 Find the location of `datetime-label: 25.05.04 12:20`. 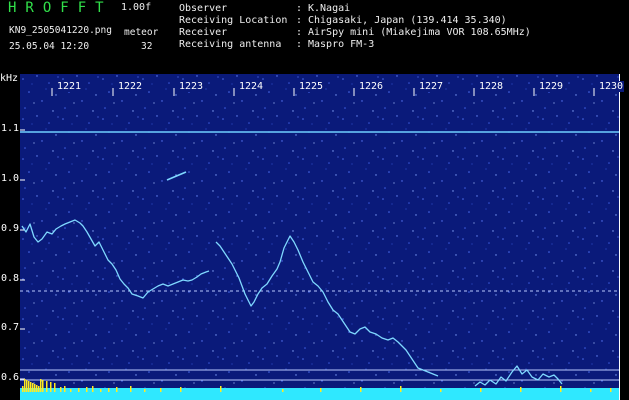

datetime-label: 25.05.04 12:20 is located at coordinates (49, 46).